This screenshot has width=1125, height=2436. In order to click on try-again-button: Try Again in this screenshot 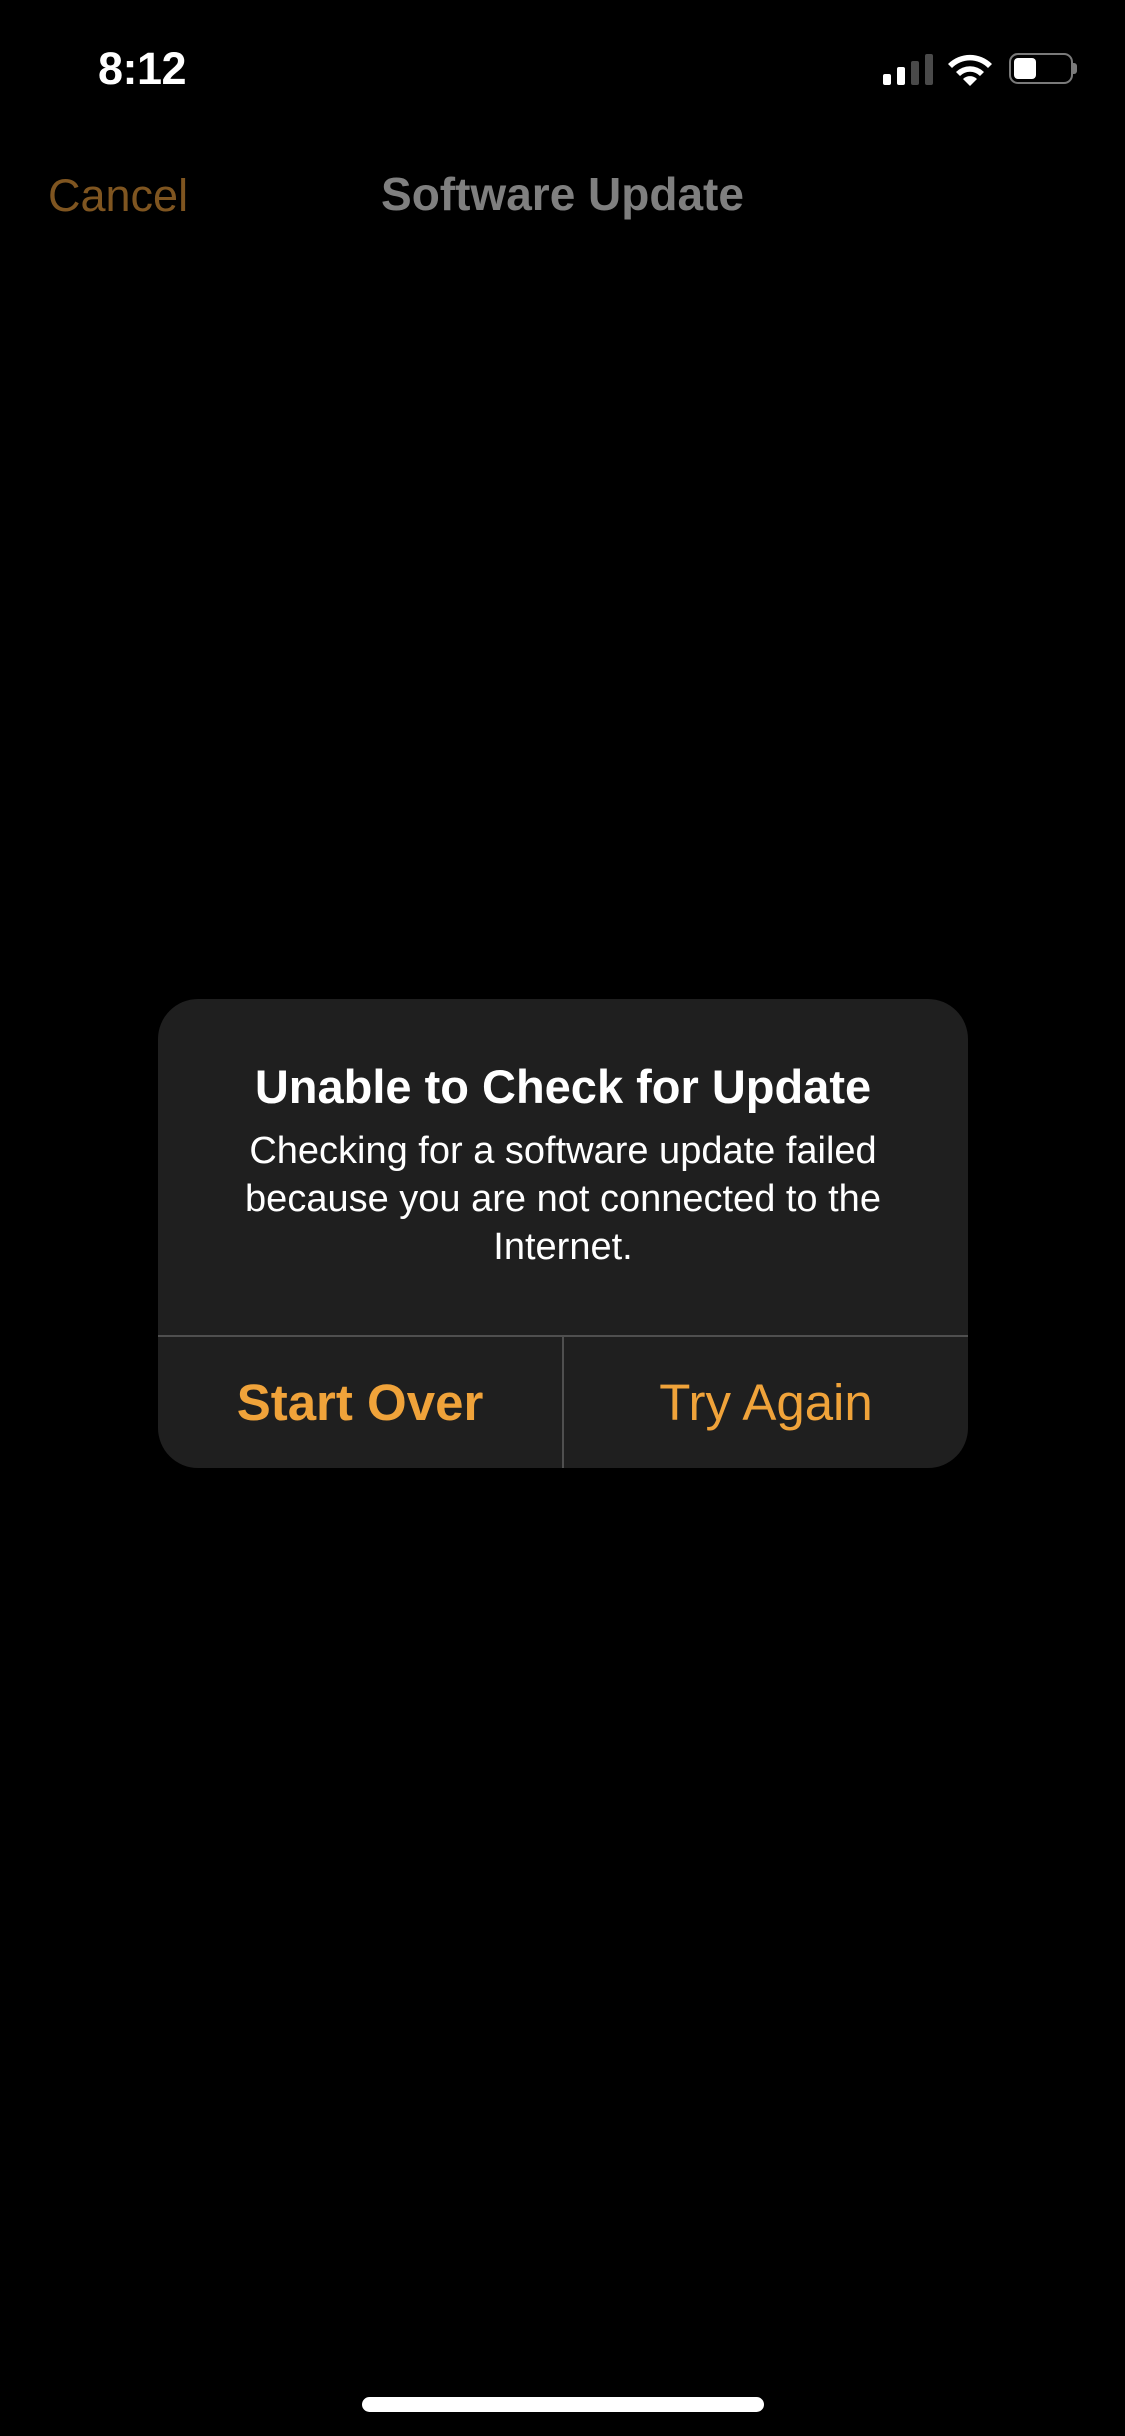, I will do `click(766, 1402)`.